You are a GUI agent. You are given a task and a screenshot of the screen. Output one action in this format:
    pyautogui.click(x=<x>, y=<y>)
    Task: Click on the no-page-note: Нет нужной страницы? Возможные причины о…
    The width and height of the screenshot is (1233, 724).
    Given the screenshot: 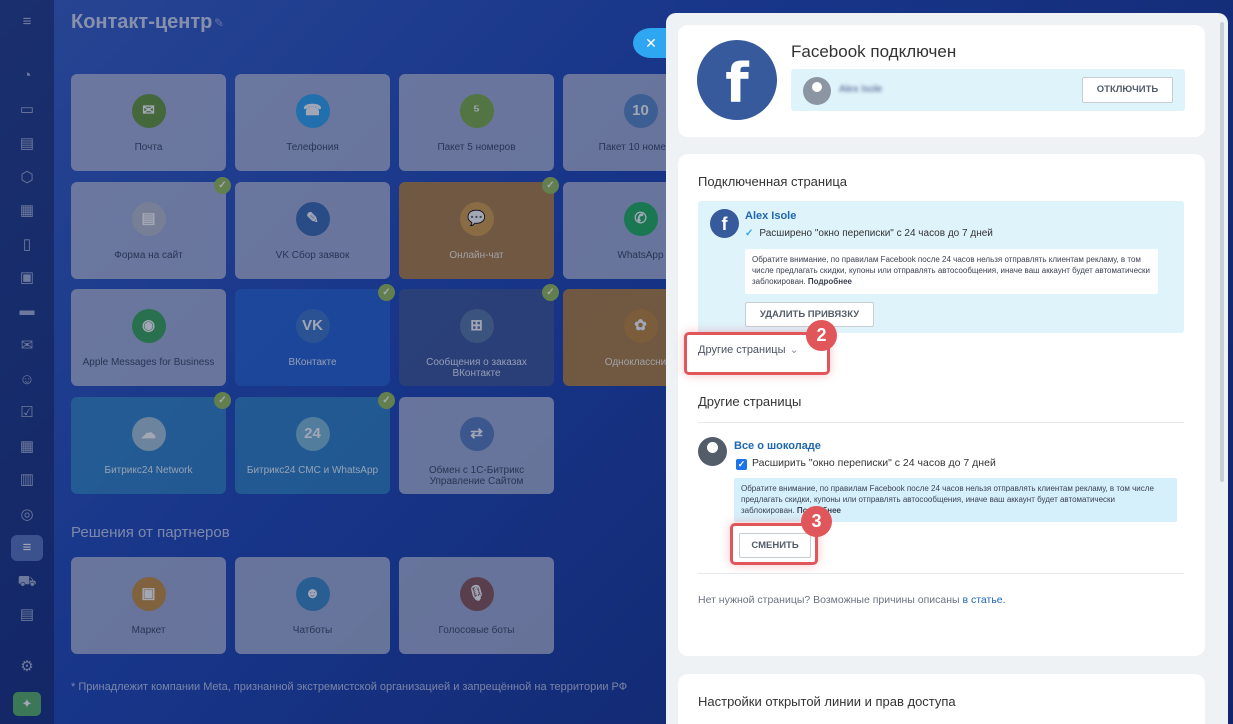 What is the action you would take?
    pyautogui.click(x=852, y=600)
    